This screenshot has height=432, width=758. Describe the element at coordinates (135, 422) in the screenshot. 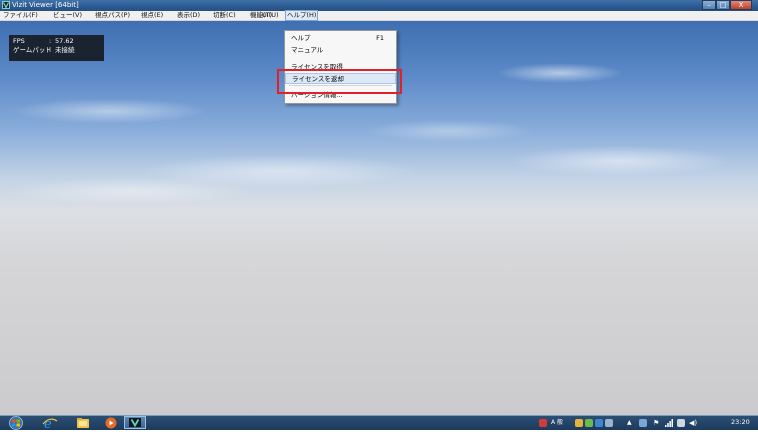

I see `vizit-viewer-taskbar-icon` at that location.